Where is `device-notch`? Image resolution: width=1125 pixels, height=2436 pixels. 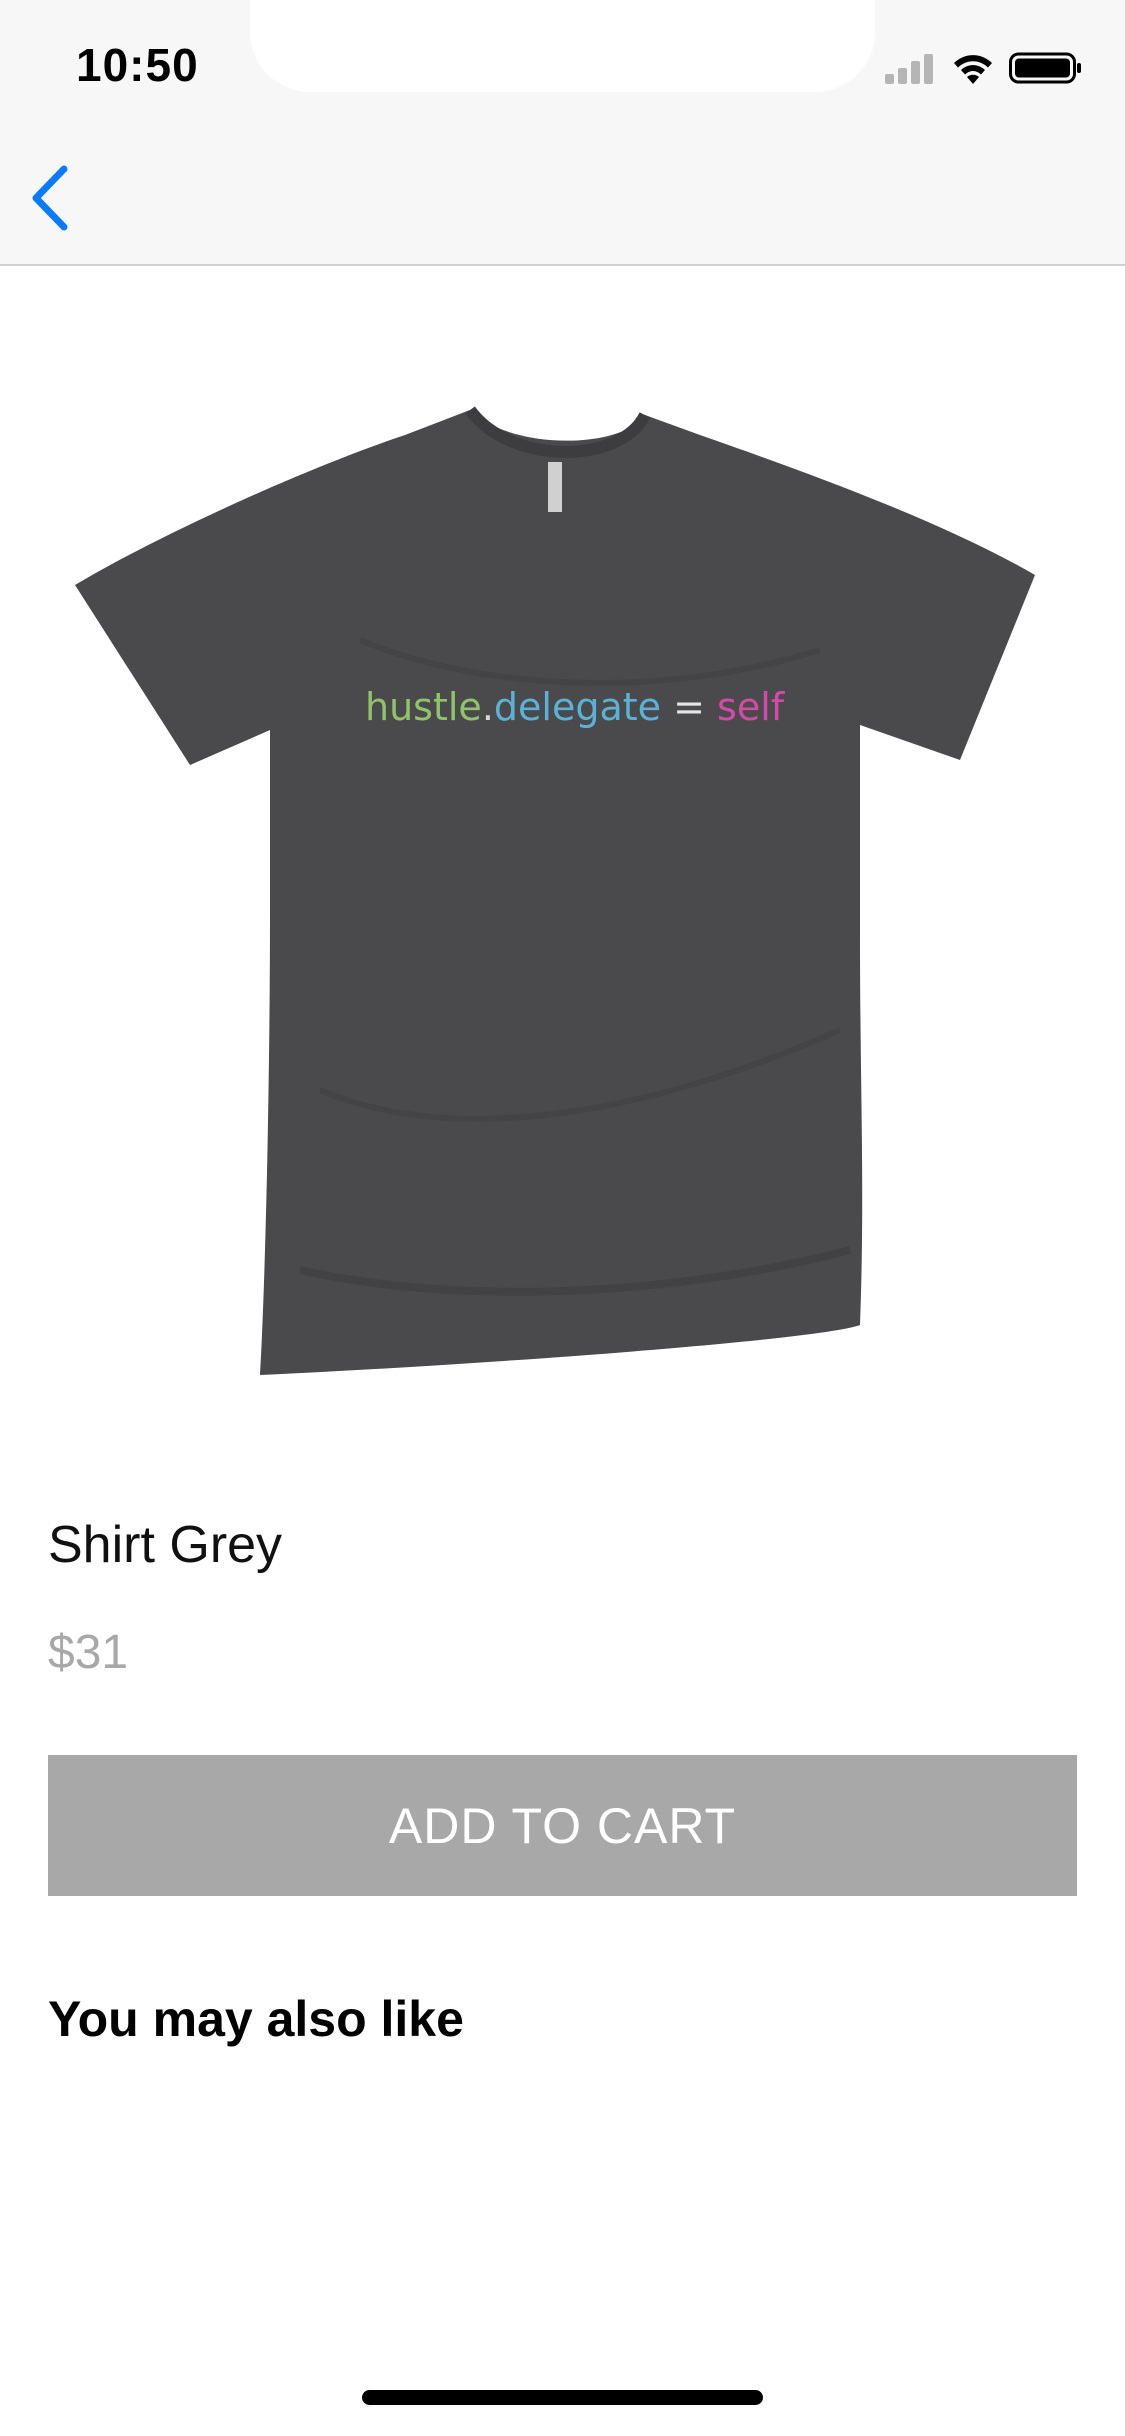
device-notch is located at coordinates (562, 46).